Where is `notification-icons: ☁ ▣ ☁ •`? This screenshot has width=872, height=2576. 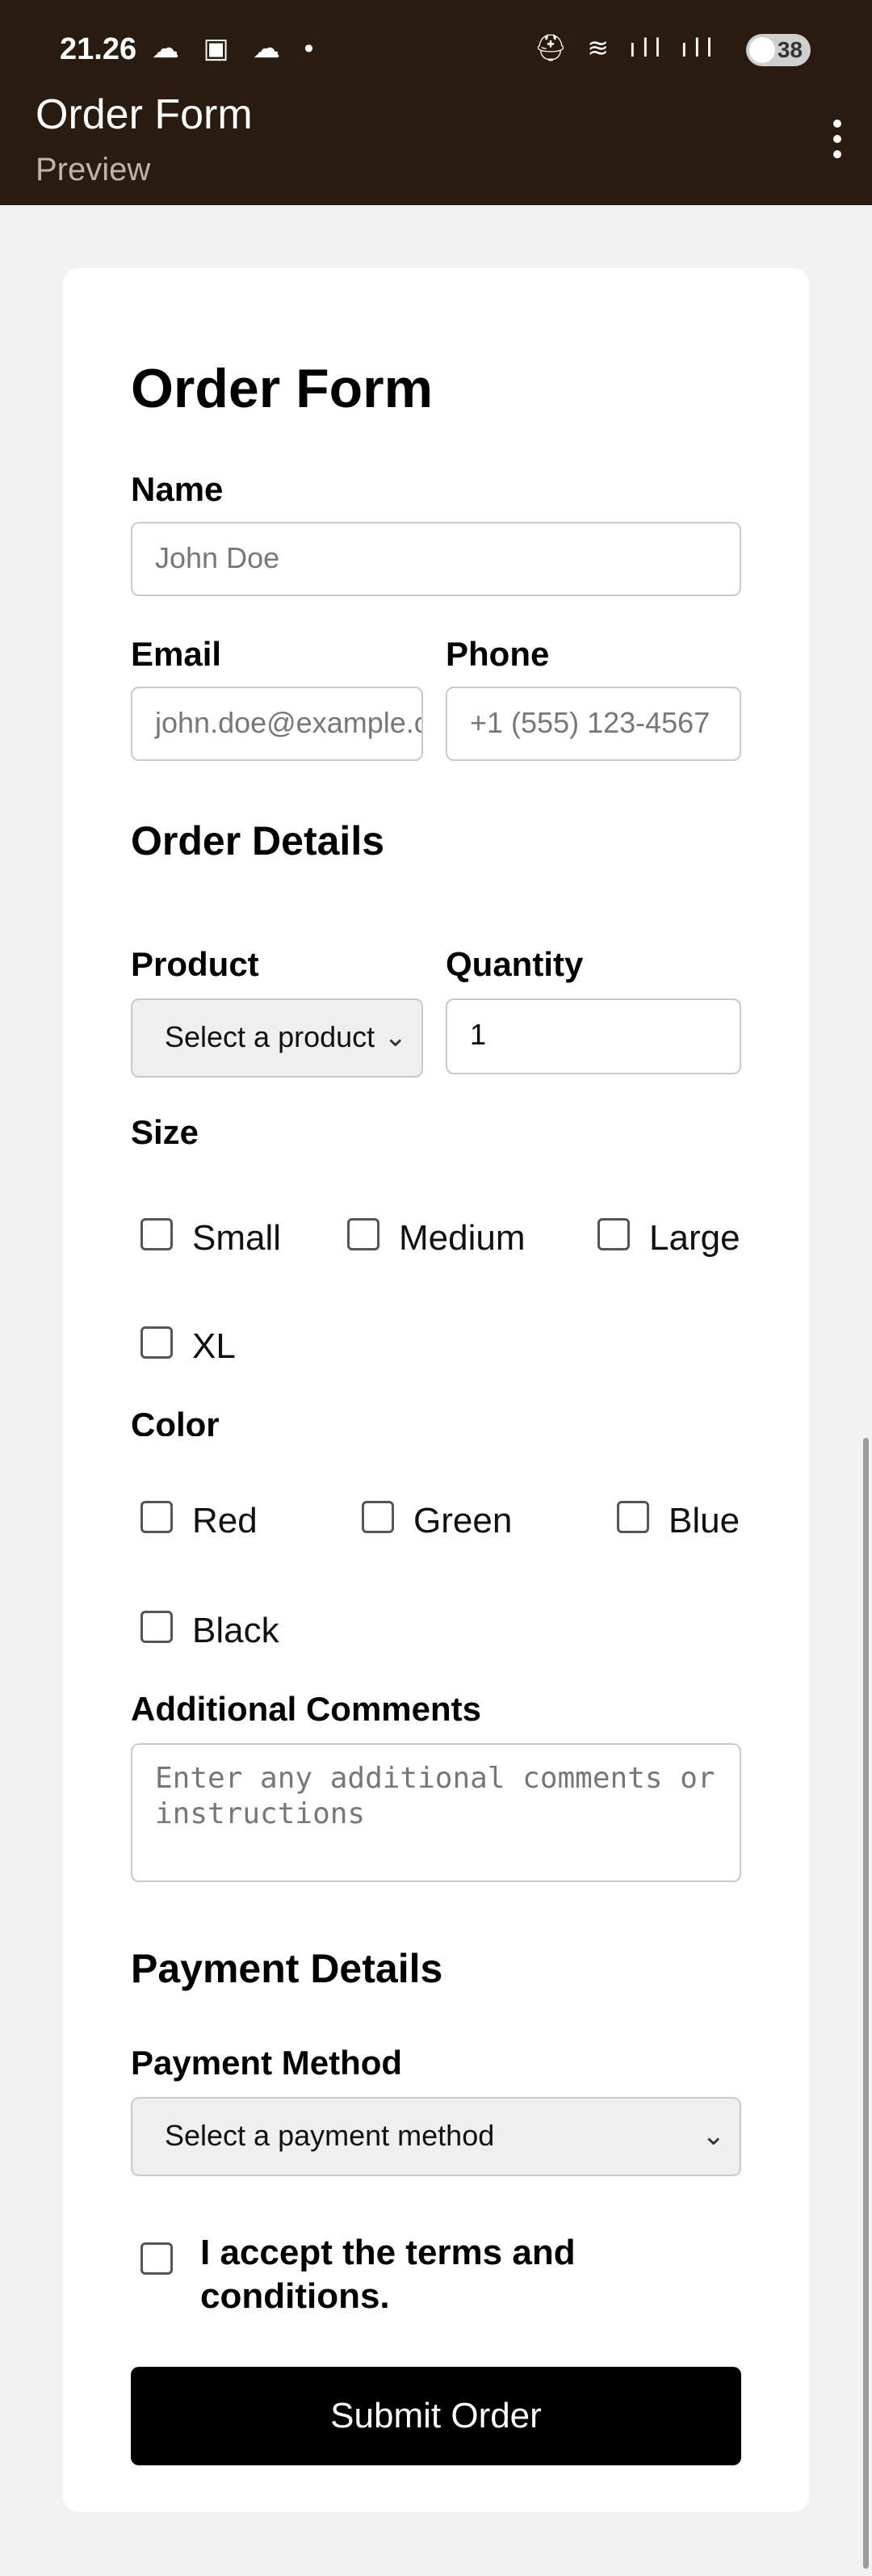
notification-icons: ☁ ▣ ☁ • is located at coordinates (237, 48).